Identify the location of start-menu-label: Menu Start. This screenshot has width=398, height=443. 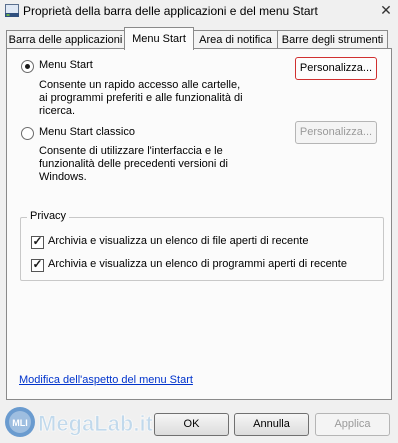
(66, 65).